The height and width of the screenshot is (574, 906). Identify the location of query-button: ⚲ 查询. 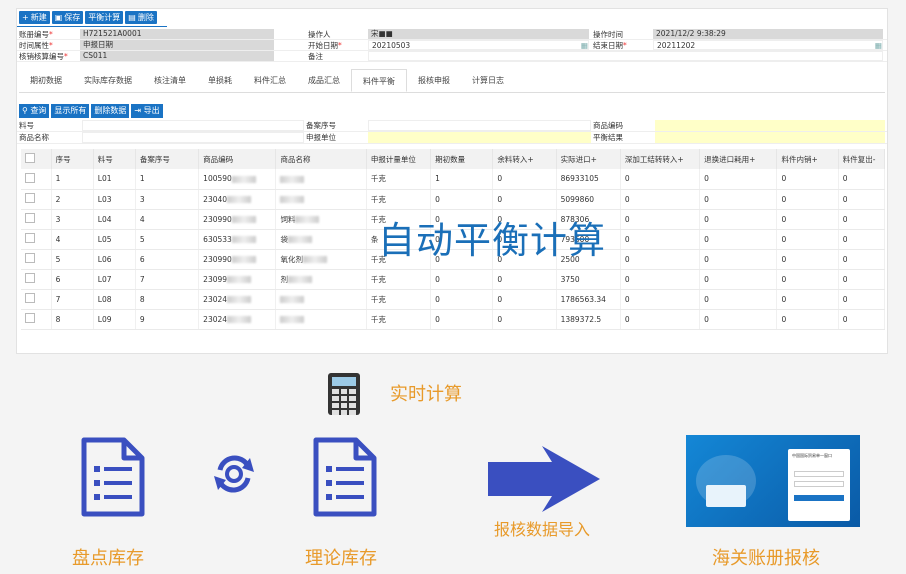
(34, 111).